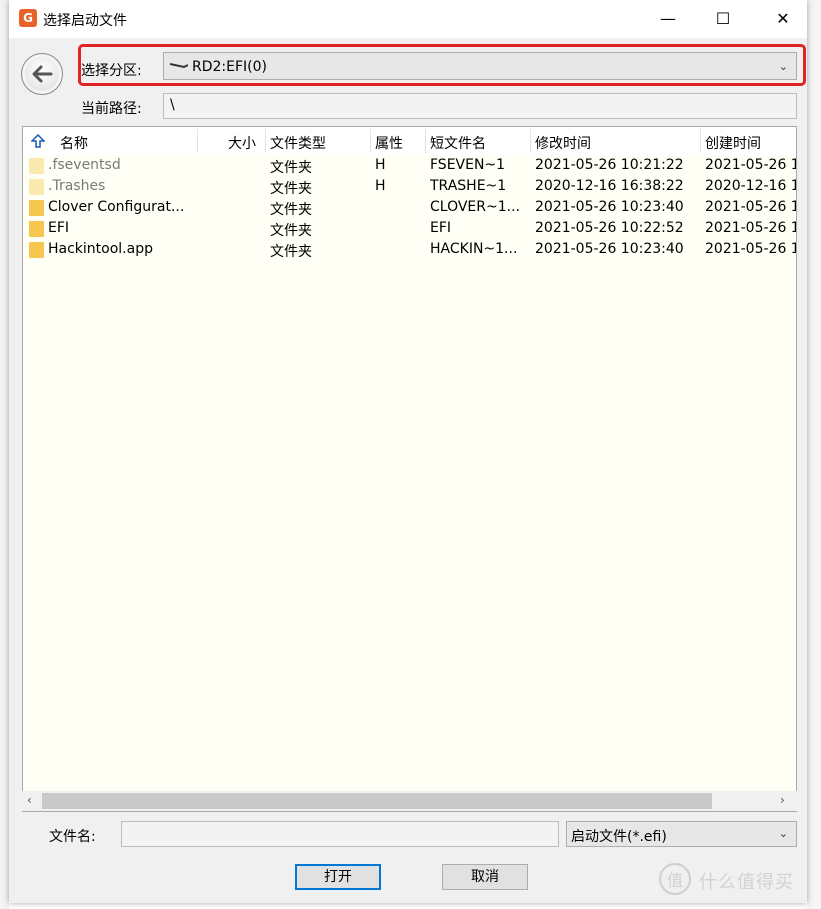 The width and height of the screenshot is (821, 909). I want to click on file-list-header: 名称 大小 文件类型 属性 短文件名 修改时间 创建时间, so click(409, 141).